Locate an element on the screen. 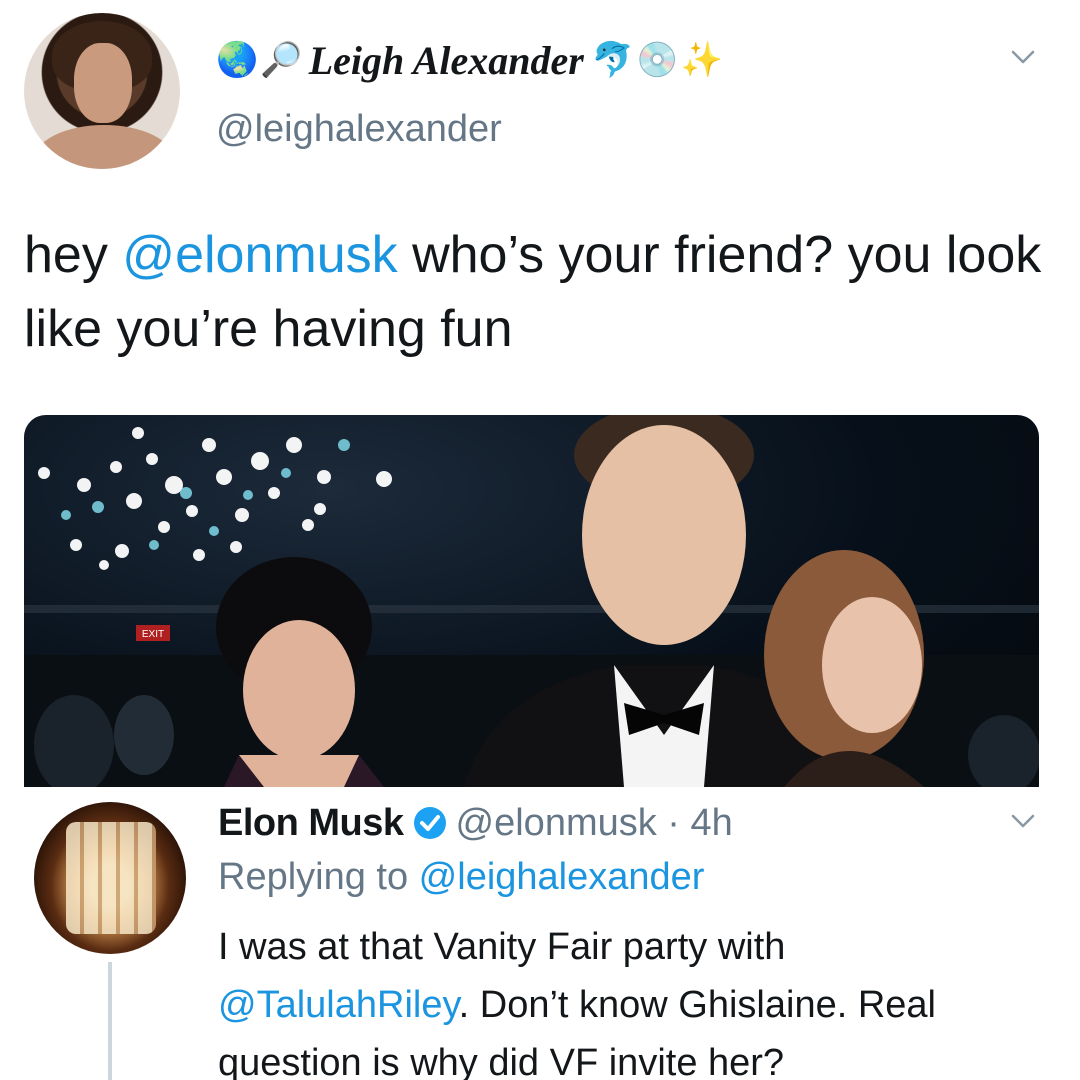  replying-to-link: @leighalexander is located at coordinates (562, 877).